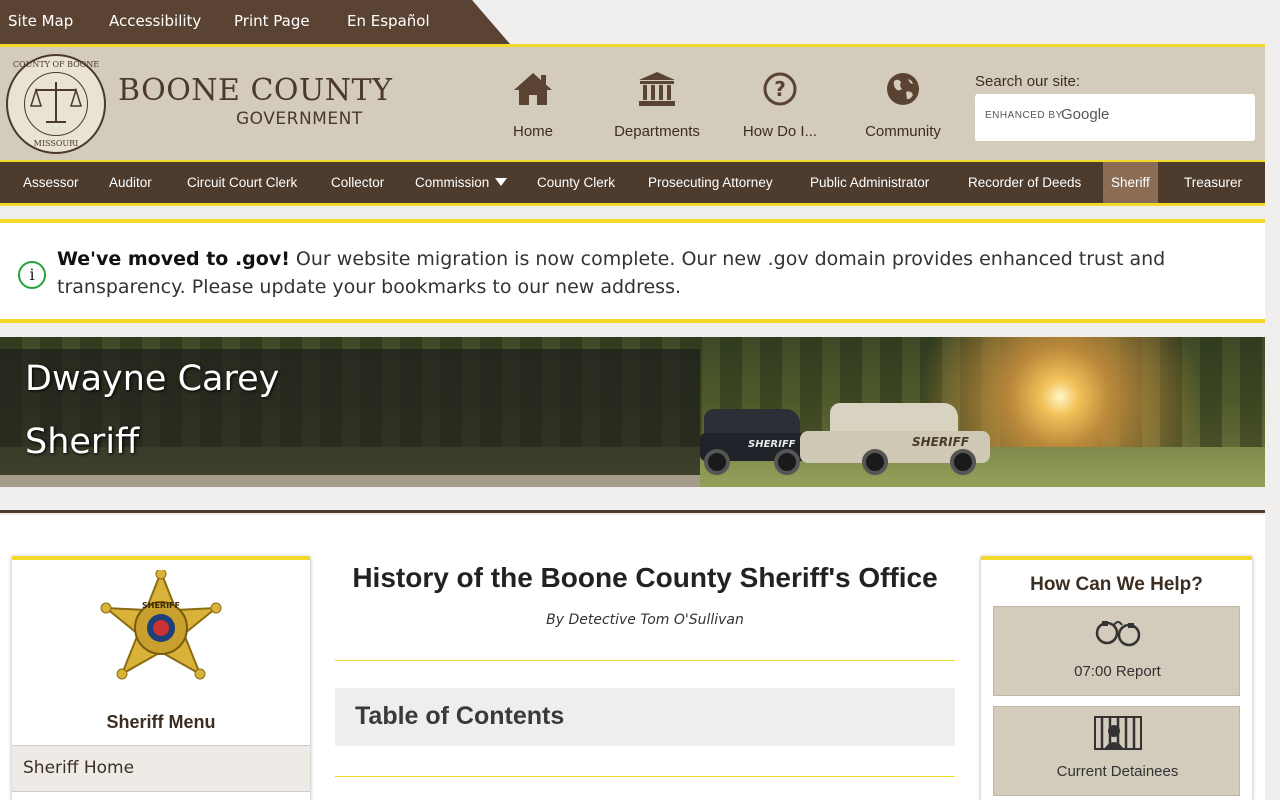 The height and width of the screenshot is (800, 1280). I want to click on nav-departments: Departments, so click(657, 104).